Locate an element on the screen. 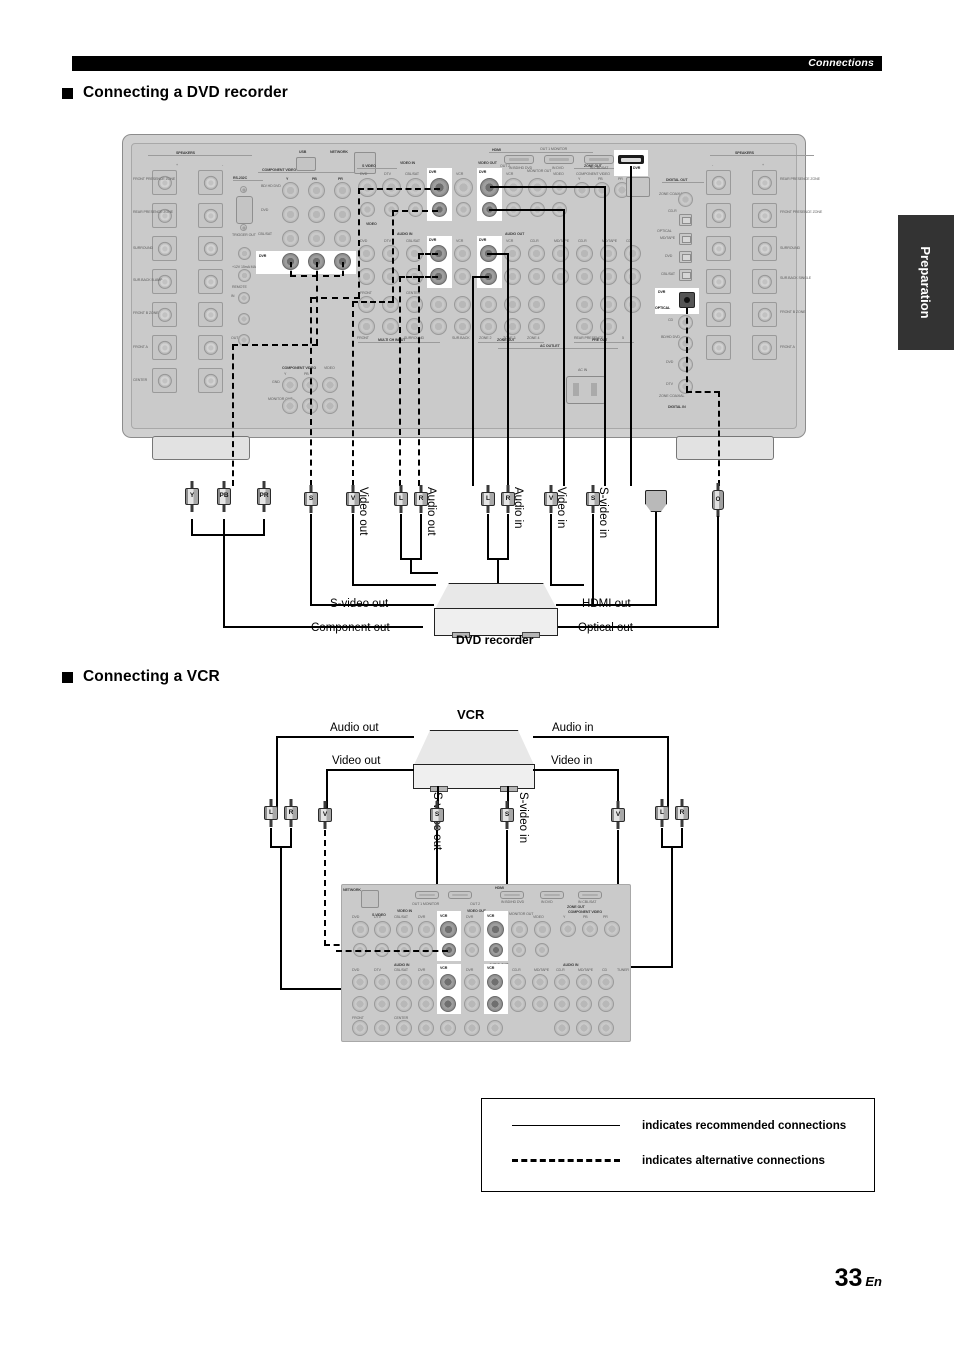  hdmi-out1-label-2: OUT 1 MONITOR is located at coordinates (426, 904).